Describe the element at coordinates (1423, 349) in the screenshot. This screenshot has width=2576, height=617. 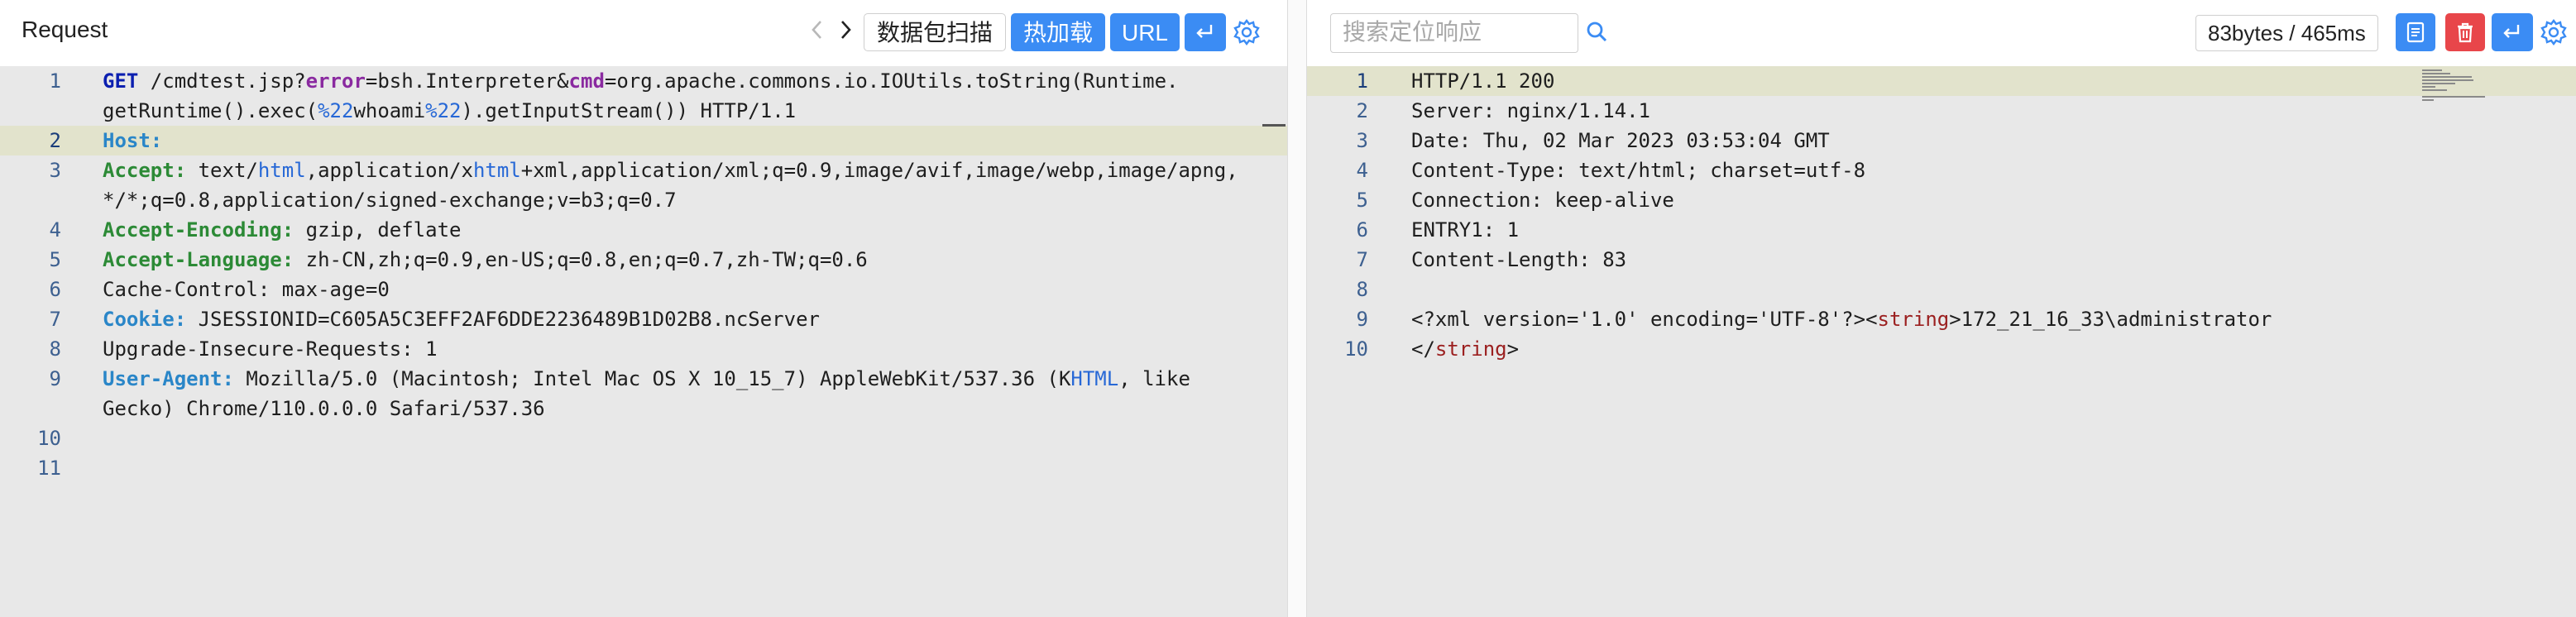
I see `code-token: </` at that location.